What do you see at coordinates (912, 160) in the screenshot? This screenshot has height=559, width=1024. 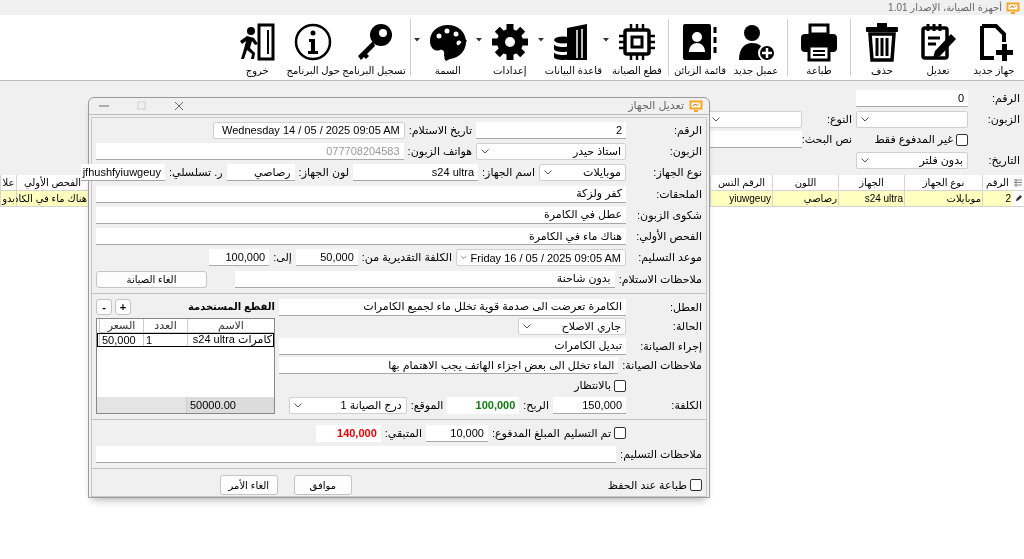 I see `dropdown-field: بدون فلتر` at bounding box center [912, 160].